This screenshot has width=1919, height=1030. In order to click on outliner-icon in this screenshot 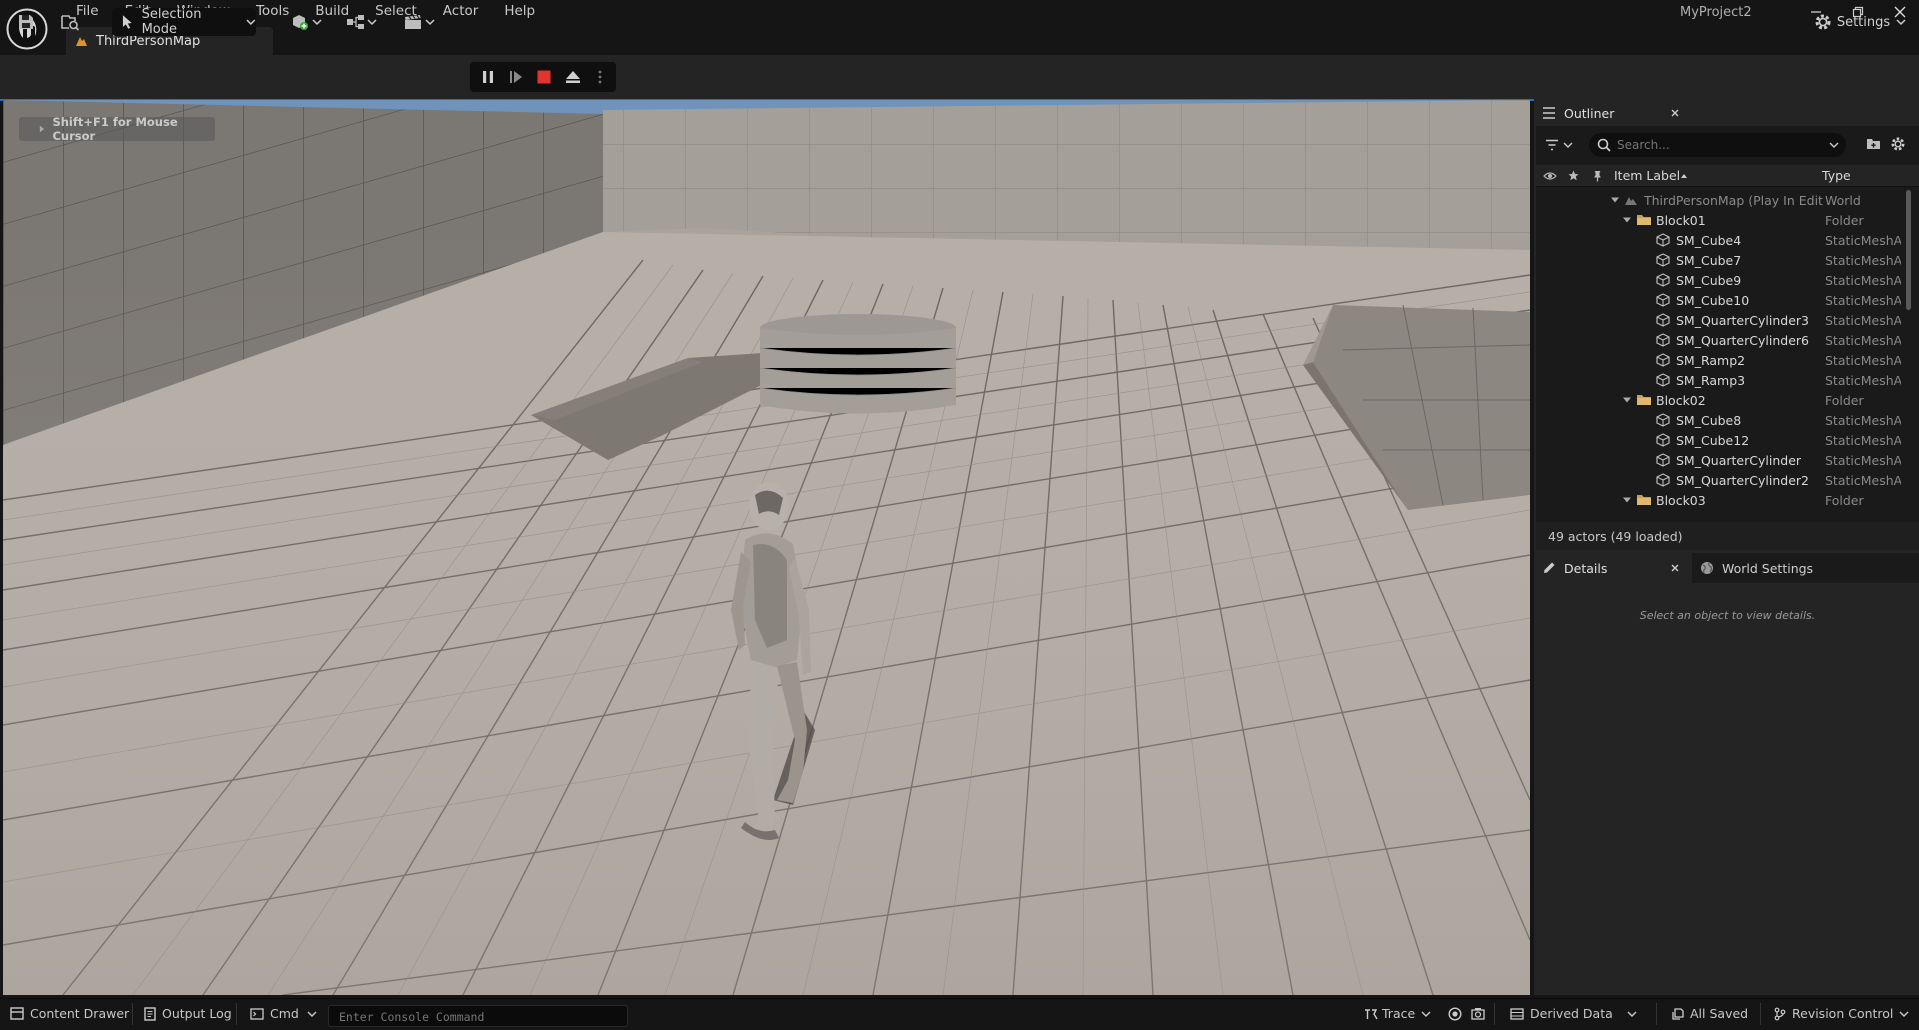, I will do `click(1549, 113)`.